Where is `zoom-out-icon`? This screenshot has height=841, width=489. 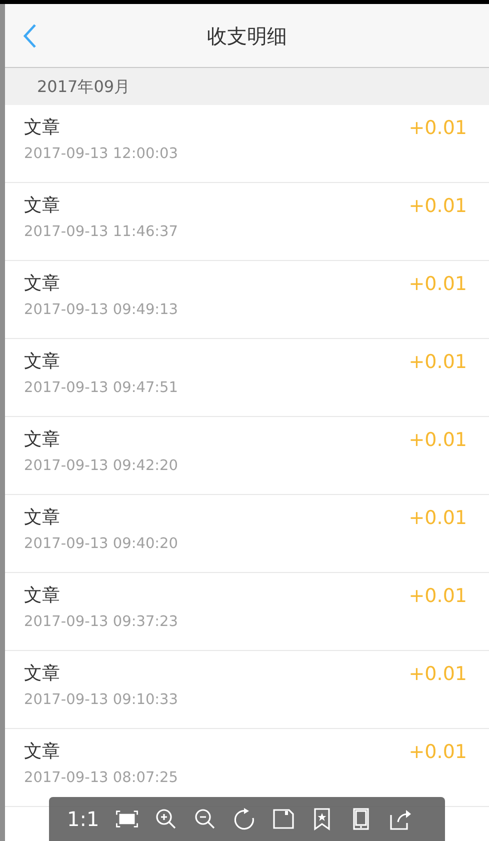
zoom-out-icon is located at coordinates (204, 819).